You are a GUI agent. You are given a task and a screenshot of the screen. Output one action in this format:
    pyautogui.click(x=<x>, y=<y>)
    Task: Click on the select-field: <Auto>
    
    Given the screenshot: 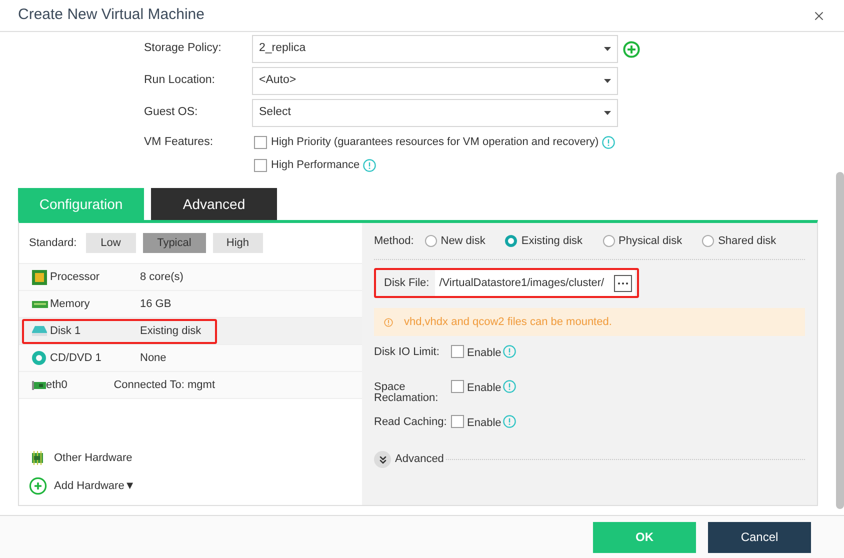 What is the action you would take?
    pyautogui.click(x=435, y=81)
    